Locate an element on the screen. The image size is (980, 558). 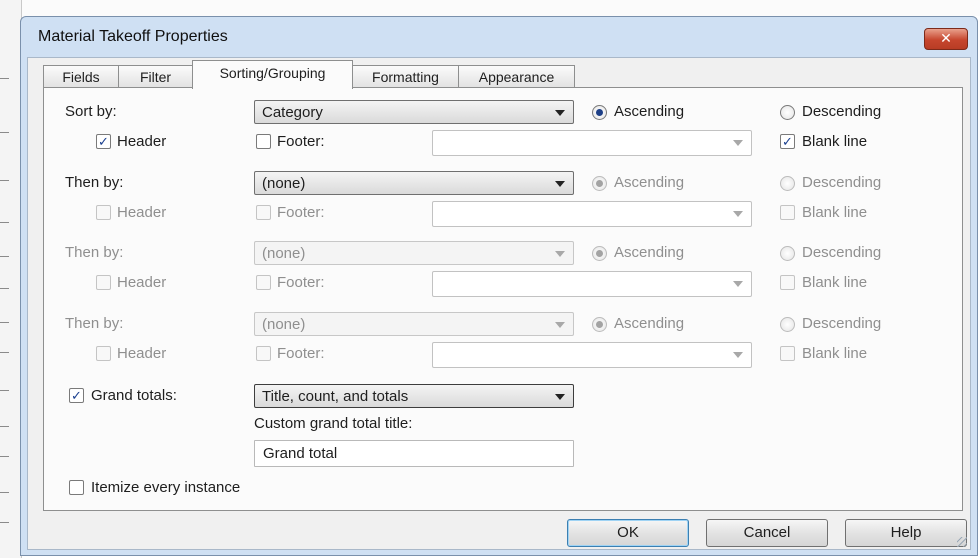
then-by-3-value: (none) is located at coordinates (284, 324).